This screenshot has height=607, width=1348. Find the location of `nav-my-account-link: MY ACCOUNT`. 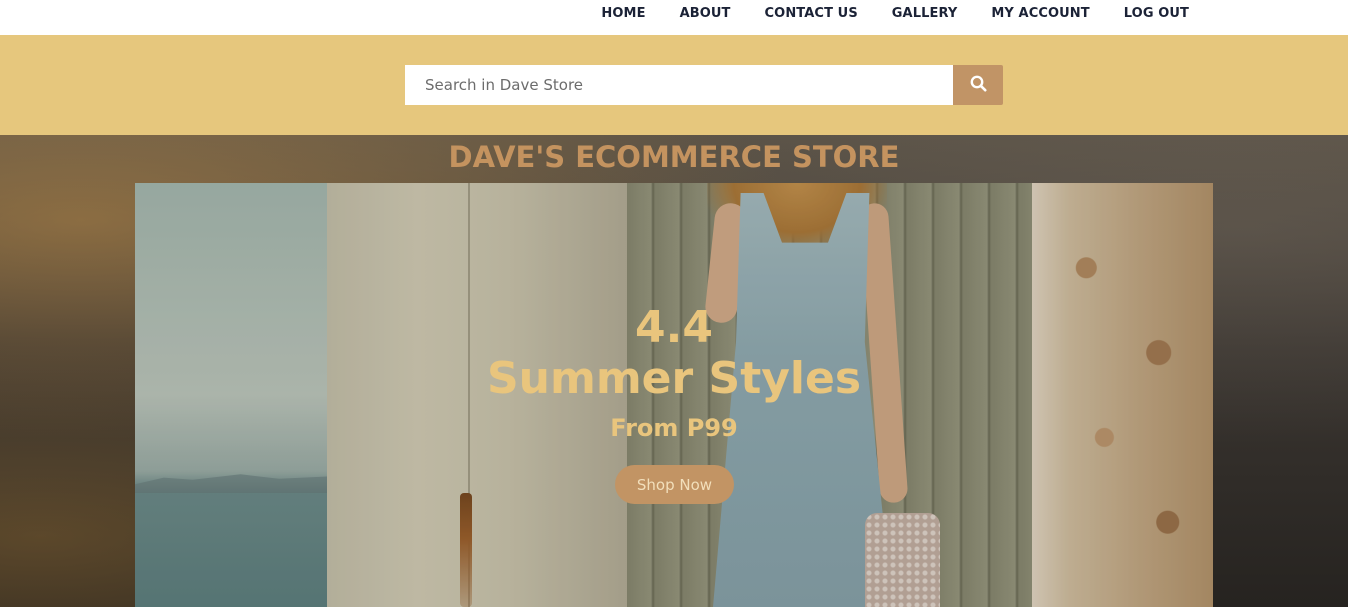

nav-my-account-link: MY ACCOUNT is located at coordinates (1040, 13).